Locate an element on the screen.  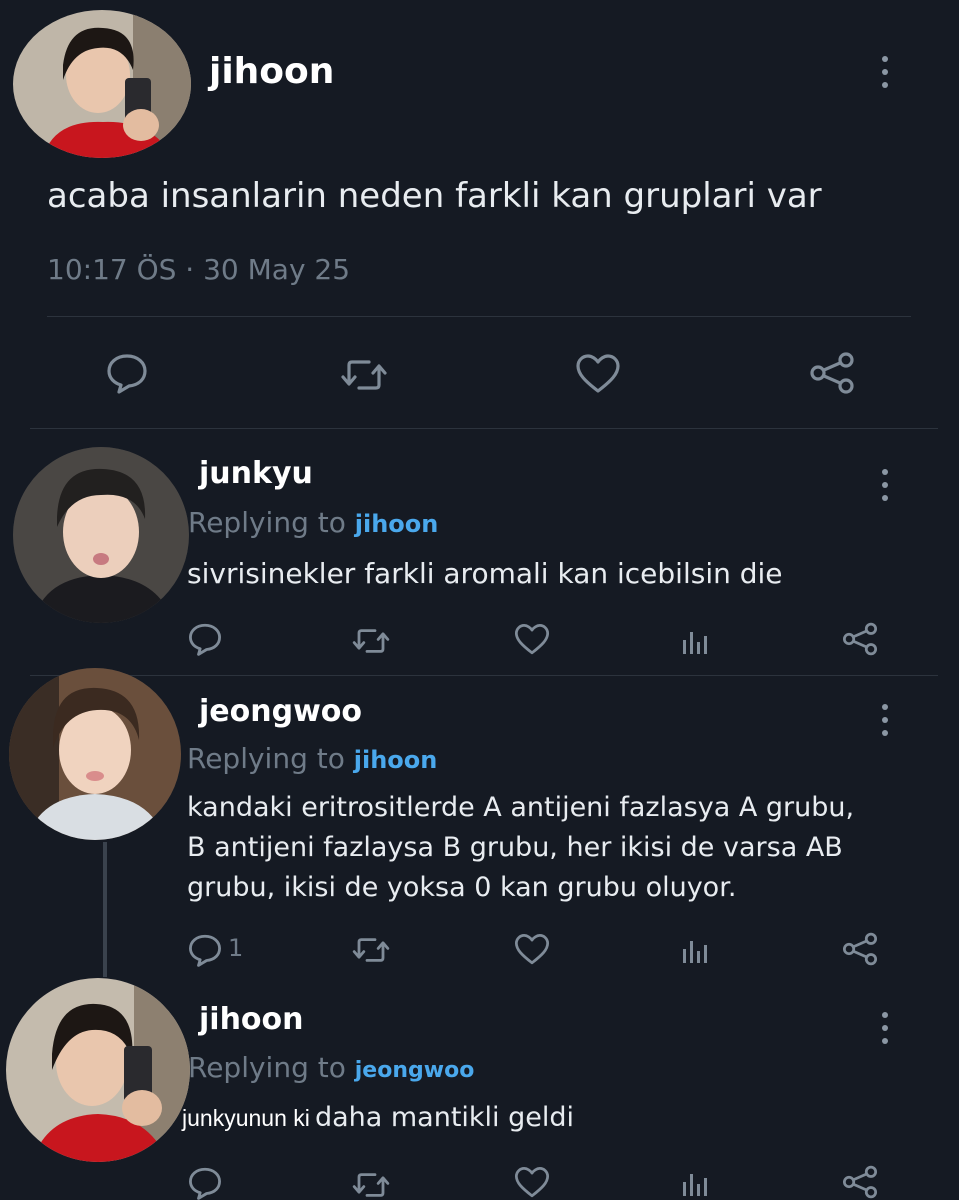
avatar-junkyu is located at coordinates (101, 535).